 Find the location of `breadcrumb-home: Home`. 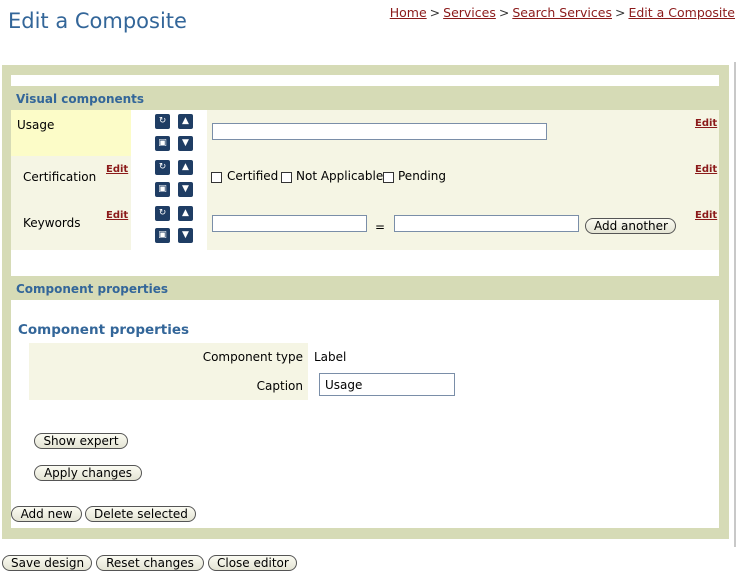

breadcrumb-home: Home is located at coordinates (408, 12).